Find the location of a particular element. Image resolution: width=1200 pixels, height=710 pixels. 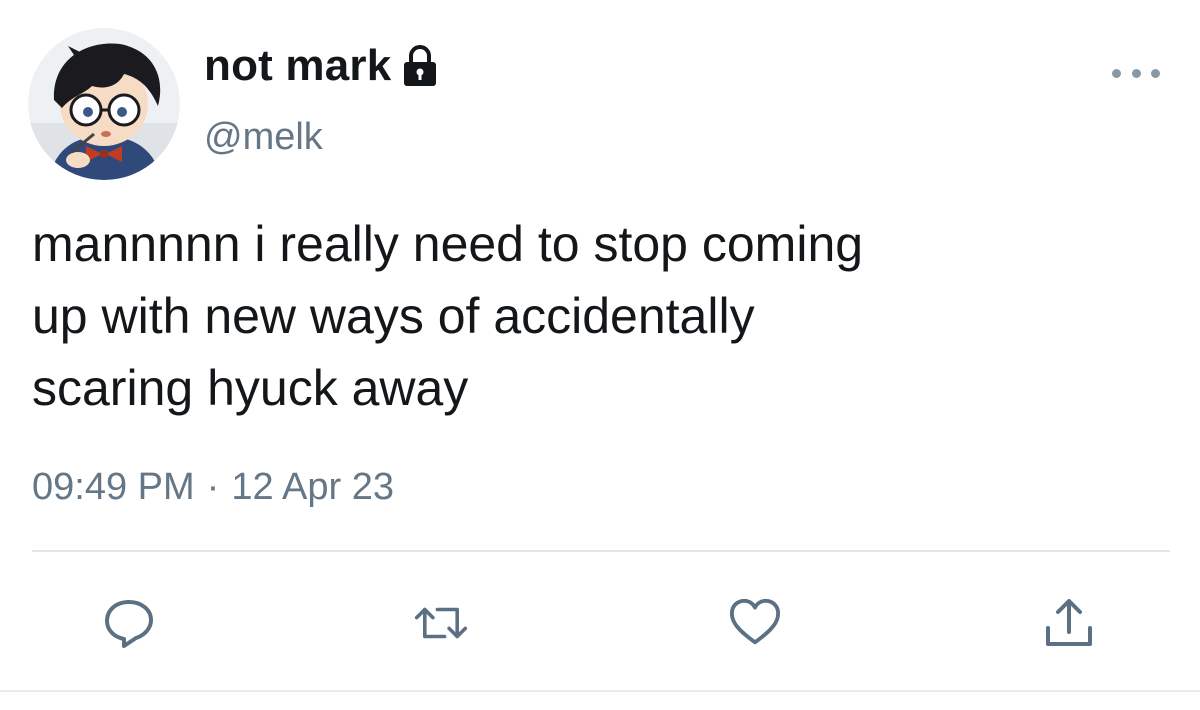

reply-icon is located at coordinates (129, 624).